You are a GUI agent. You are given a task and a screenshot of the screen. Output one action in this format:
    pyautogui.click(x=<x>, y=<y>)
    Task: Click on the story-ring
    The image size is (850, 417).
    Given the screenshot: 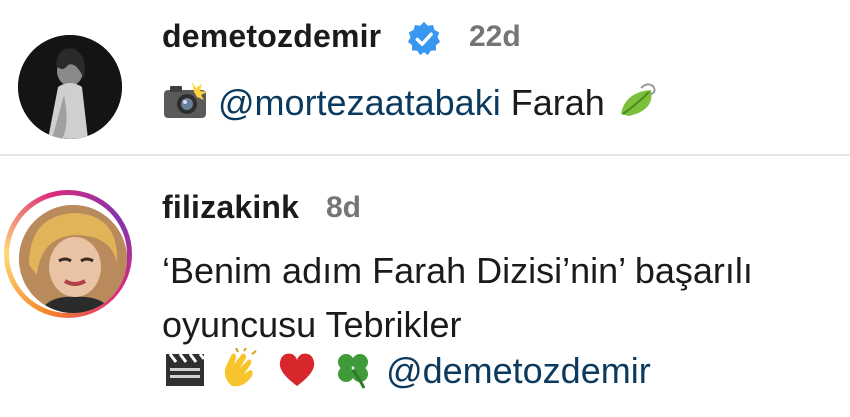 What is the action you would take?
    pyautogui.click(x=68, y=254)
    